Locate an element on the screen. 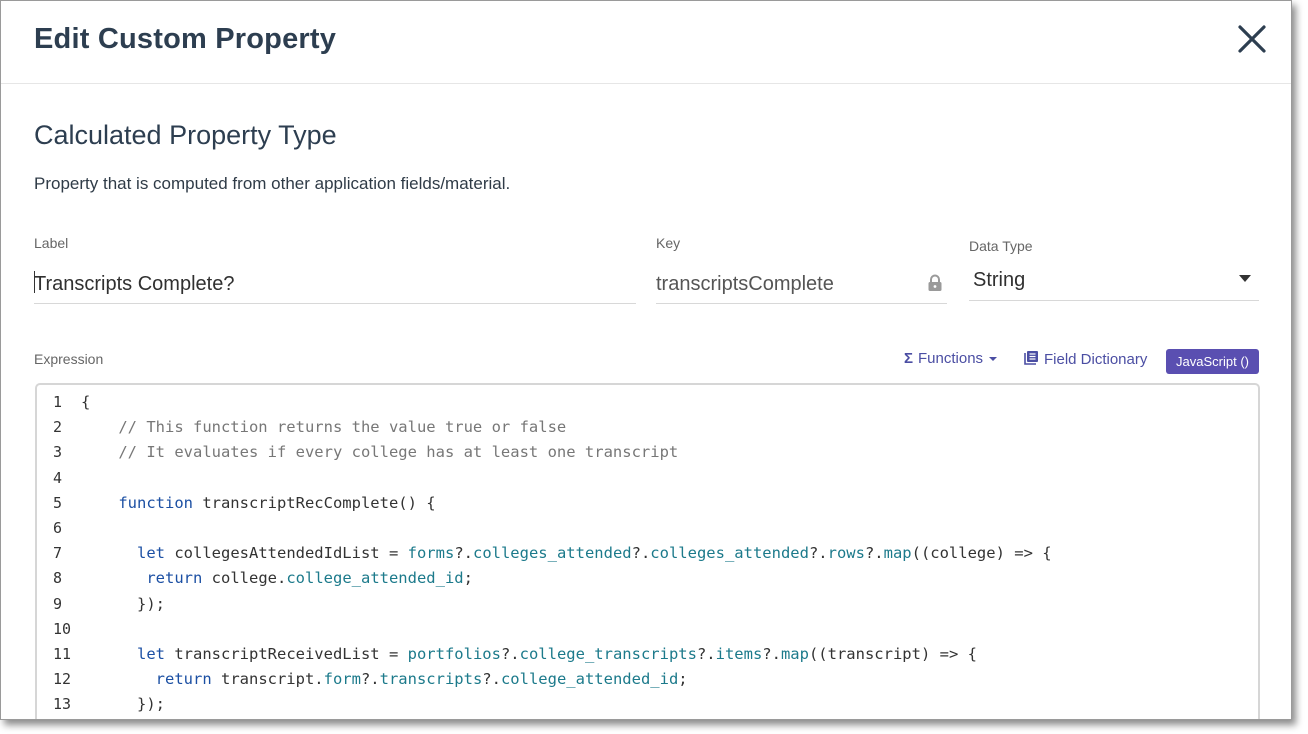  code-token: college_transcripts is located at coordinates (608, 654).